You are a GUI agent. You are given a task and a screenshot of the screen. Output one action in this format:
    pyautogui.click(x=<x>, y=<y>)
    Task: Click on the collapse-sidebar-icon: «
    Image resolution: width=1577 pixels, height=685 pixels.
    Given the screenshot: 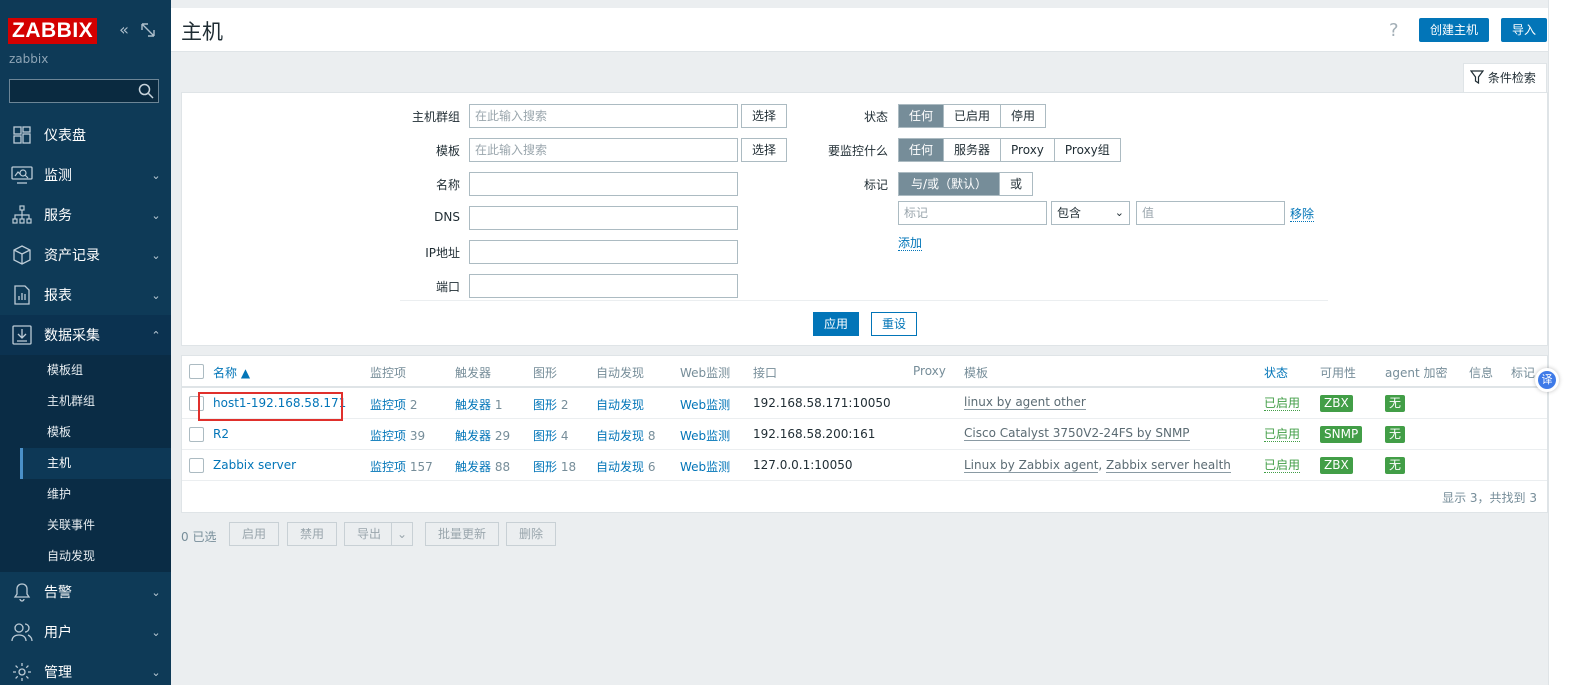 What is the action you would take?
    pyautogui.click(x=124, y=30)
    